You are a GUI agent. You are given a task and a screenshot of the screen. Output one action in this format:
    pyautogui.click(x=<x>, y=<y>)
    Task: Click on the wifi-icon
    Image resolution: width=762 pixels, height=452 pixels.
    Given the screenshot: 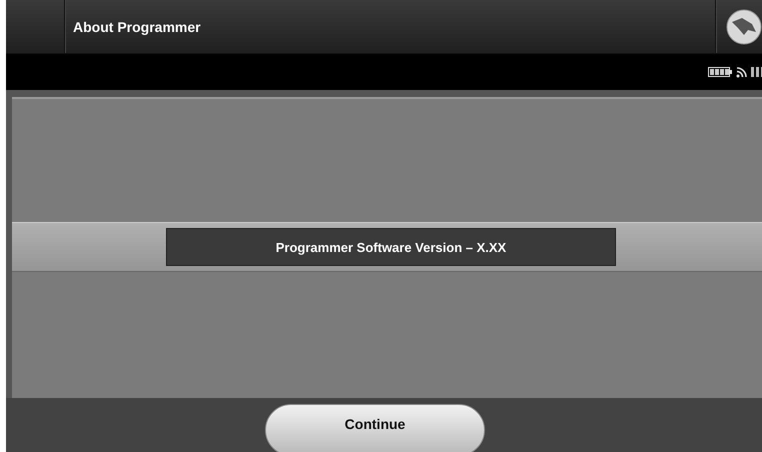 What is the action you would take?
    pyautogui.click(x=741, y=72)
    